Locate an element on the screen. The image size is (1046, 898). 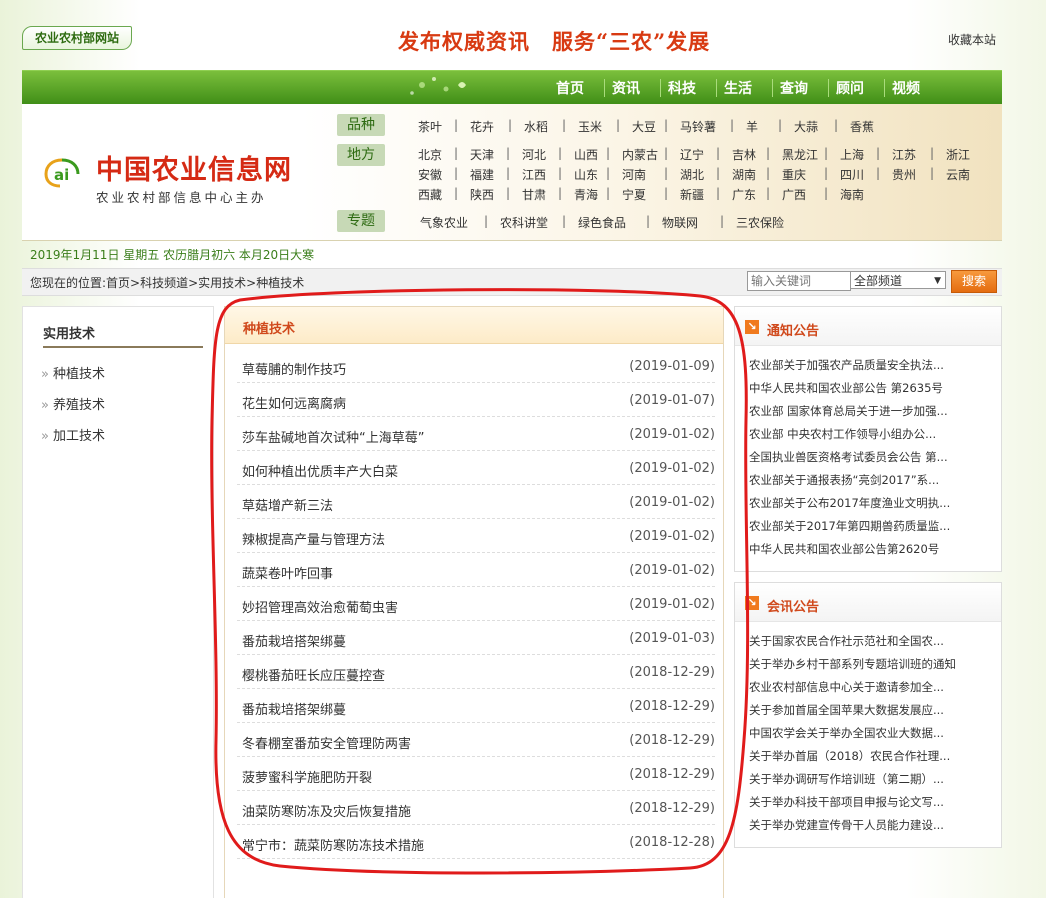
channel-select: 全部频道 ▼ is located at coordinates (898, 280).